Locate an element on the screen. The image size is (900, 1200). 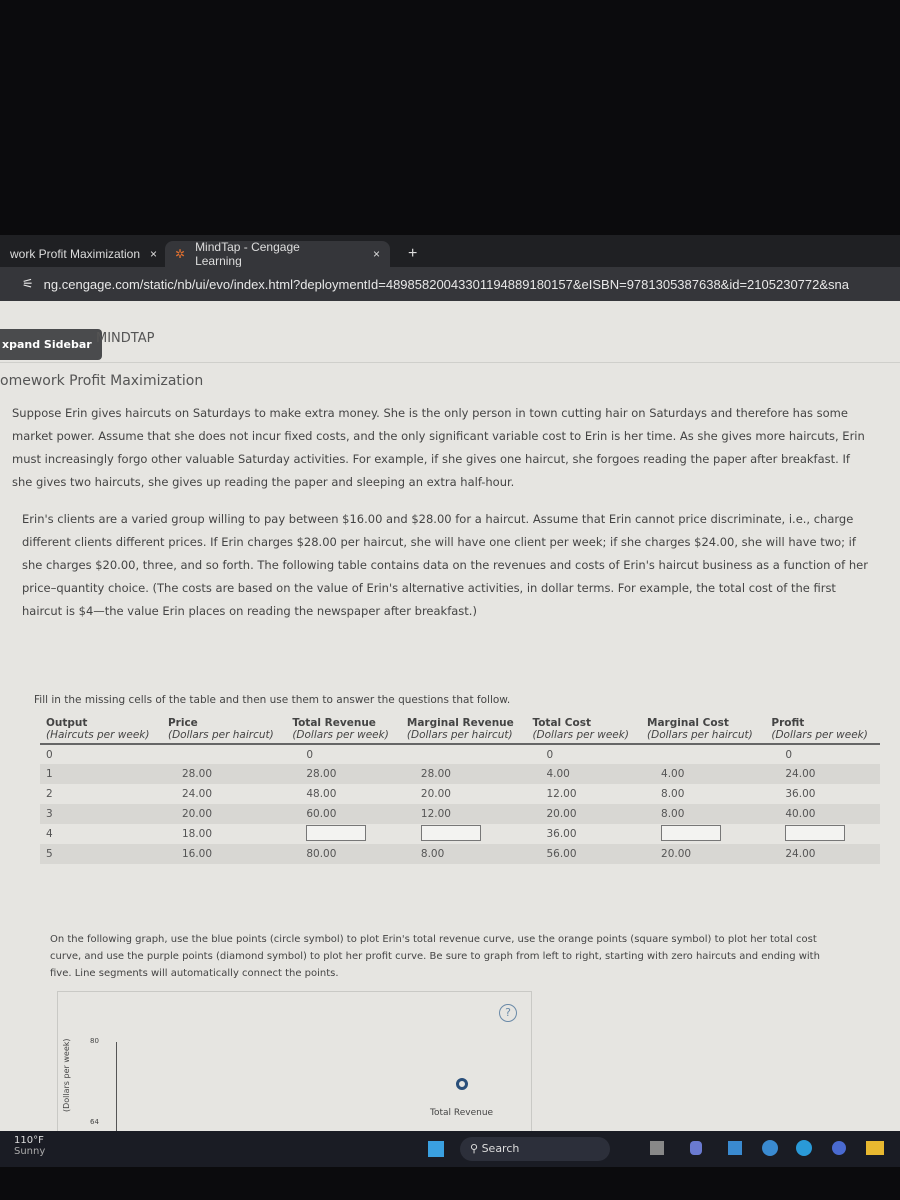
tab-profit-maximization: work Profit Maximization × is located at coordinates (83, 254).